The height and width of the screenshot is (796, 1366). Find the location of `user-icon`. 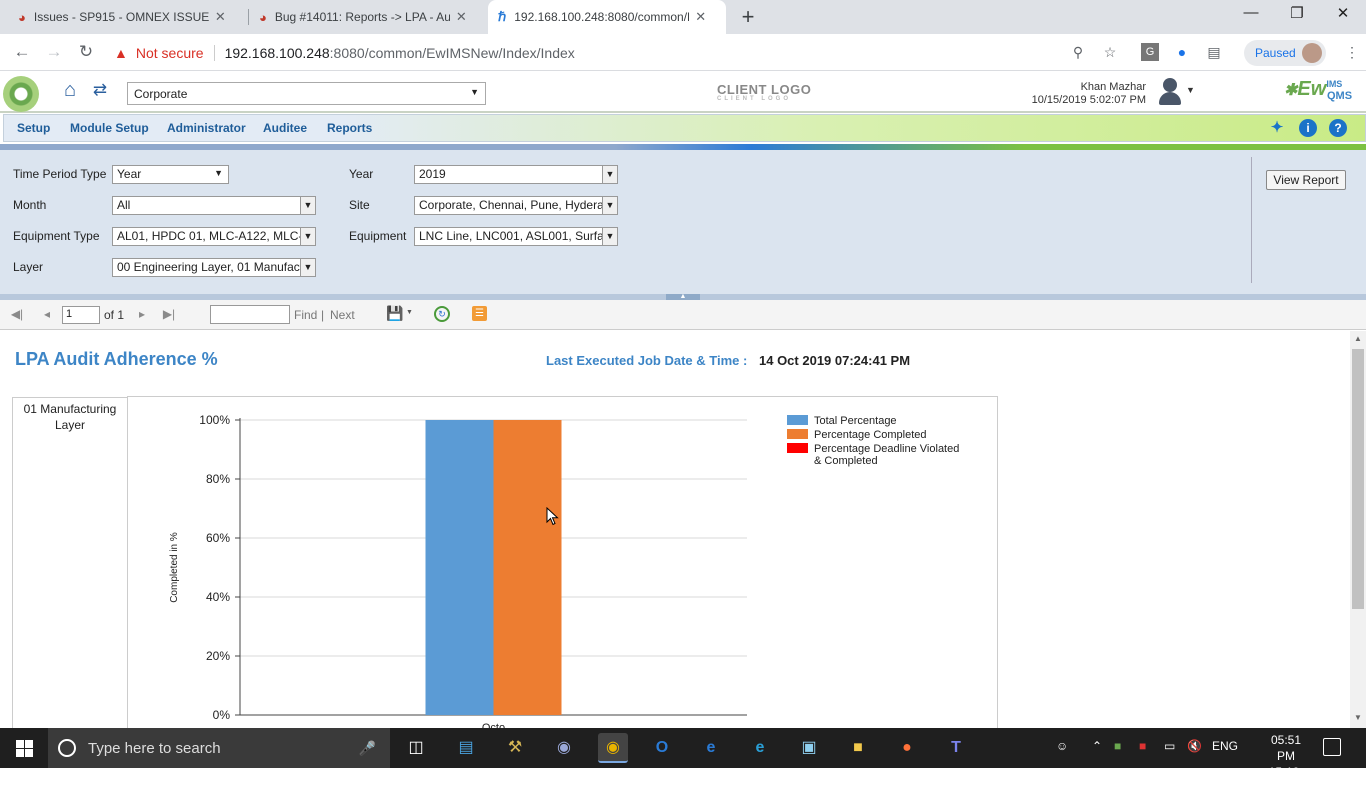

user-icon is located at coordinates (1170, 91).